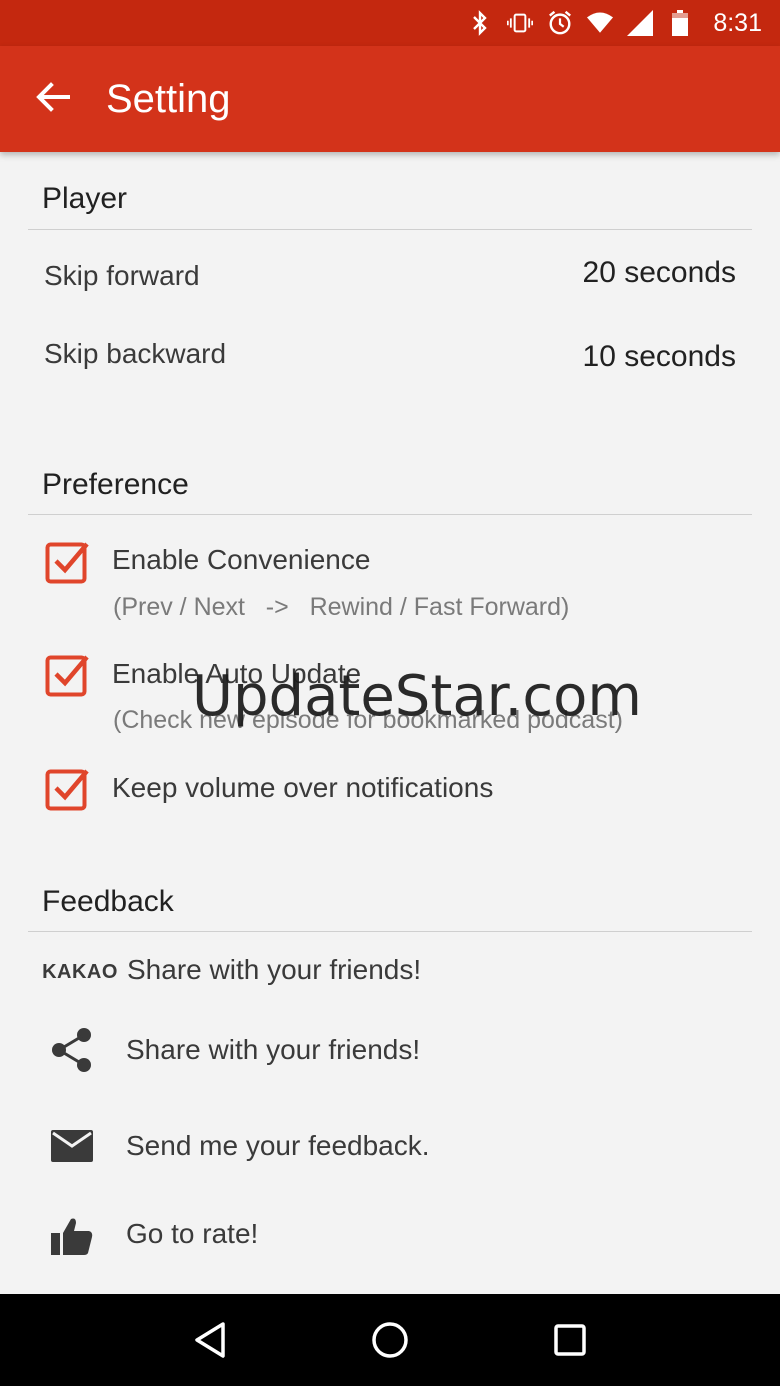 This screenshot has height=1386, width=780. What do you see at coordinates (72, 1146) in the screenshot?
I see `mail-icon` at bounding box center [72, 1146].